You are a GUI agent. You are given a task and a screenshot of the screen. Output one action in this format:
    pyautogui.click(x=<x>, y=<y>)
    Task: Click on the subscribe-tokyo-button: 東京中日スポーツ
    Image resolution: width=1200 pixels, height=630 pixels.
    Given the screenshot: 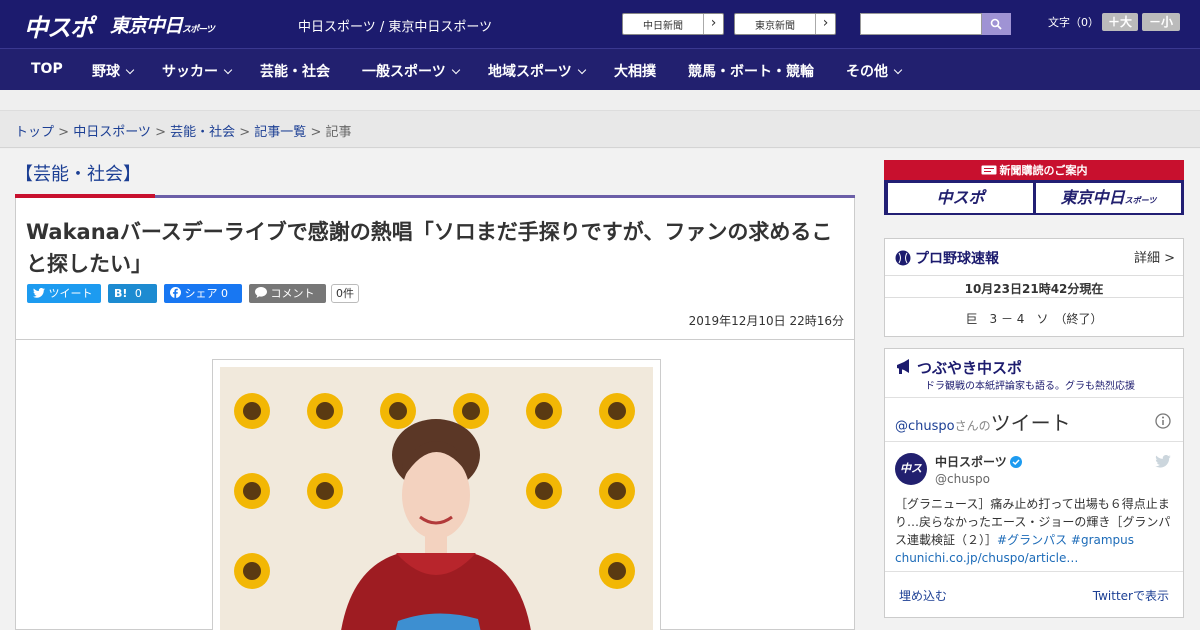 What is the action you would take?
    pyautogui.click(x=1108, y=198)
    